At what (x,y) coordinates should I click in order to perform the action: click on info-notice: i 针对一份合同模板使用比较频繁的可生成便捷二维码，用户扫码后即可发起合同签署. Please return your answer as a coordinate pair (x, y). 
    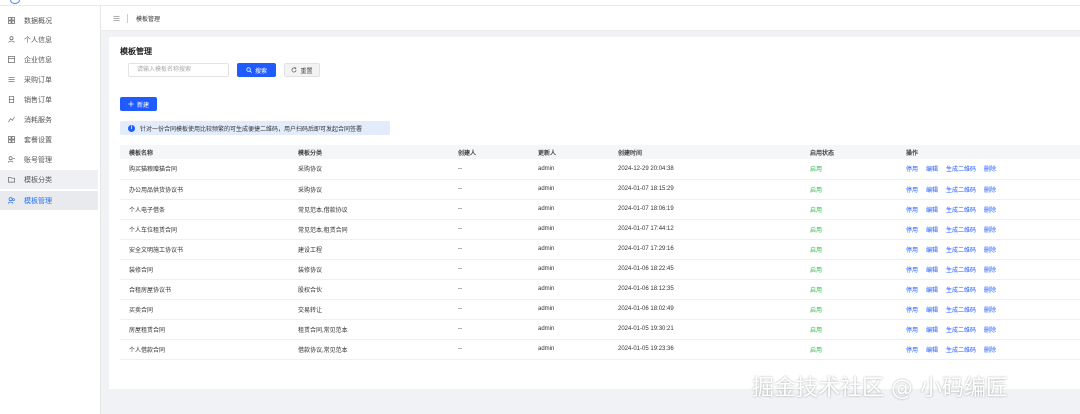
    Looking at the image, I should click on (255, 128).